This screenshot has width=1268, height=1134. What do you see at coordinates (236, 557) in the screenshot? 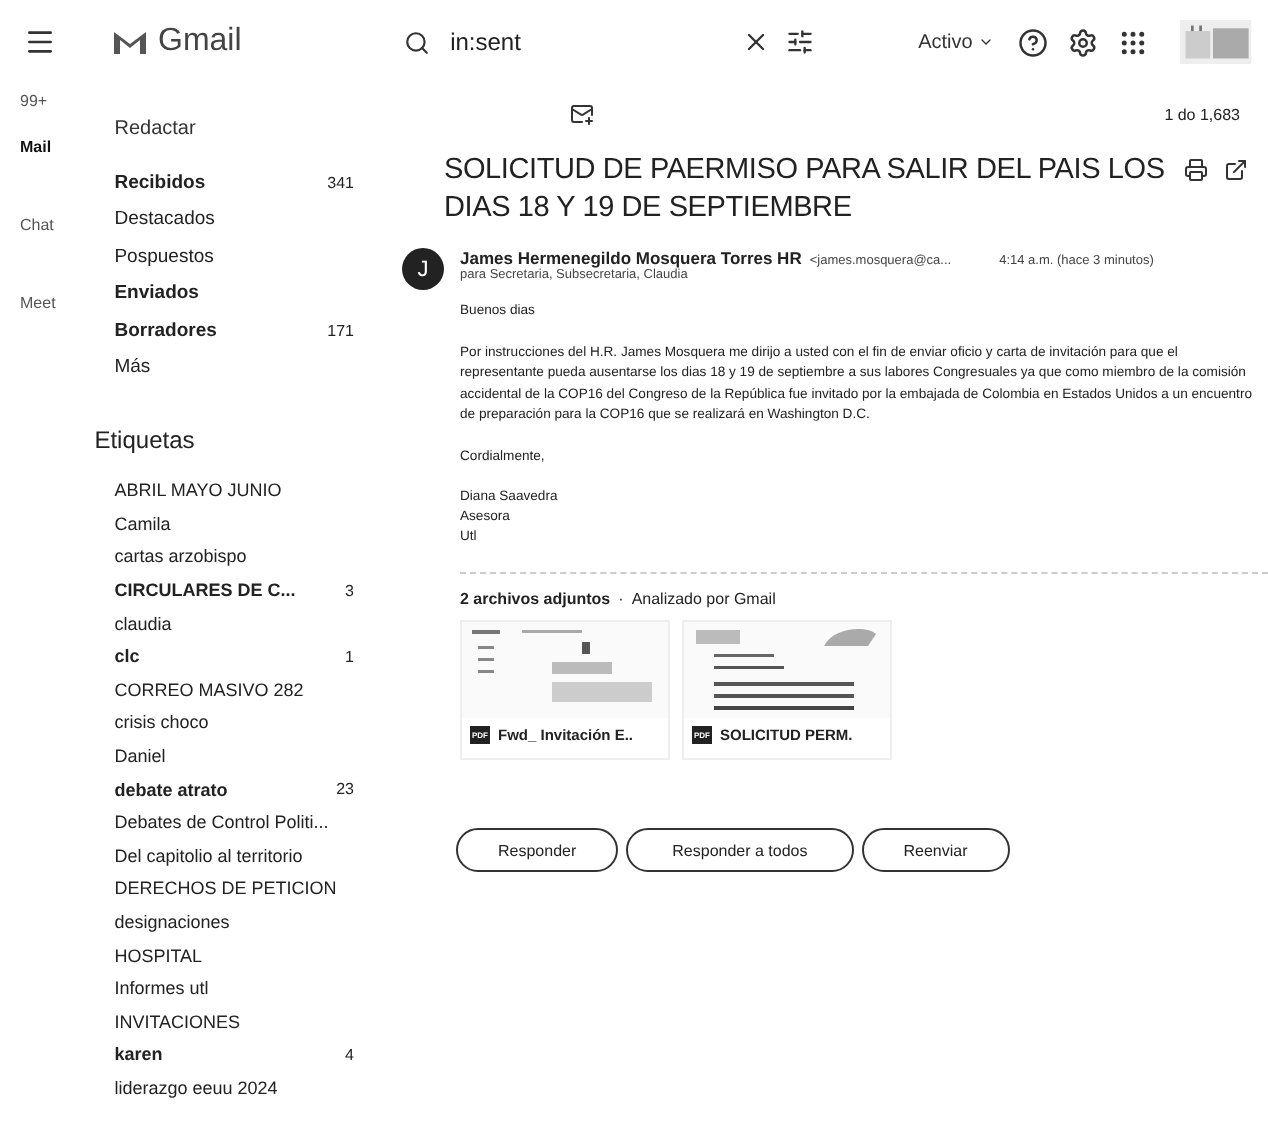
I see `nav-item: cartas arzobispo` at bounding box center [236, 557].